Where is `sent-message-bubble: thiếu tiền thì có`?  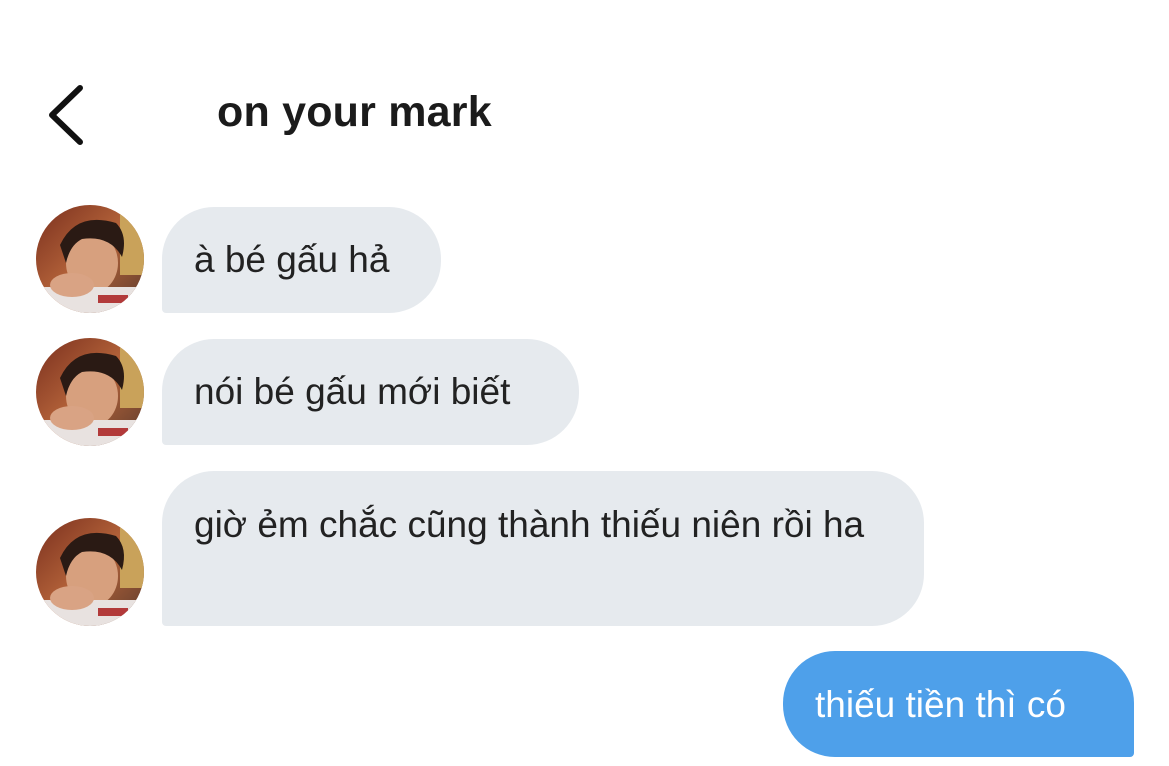
sent-message-bubble: thiếu tiền thì có is located at coordinates (958, 704).